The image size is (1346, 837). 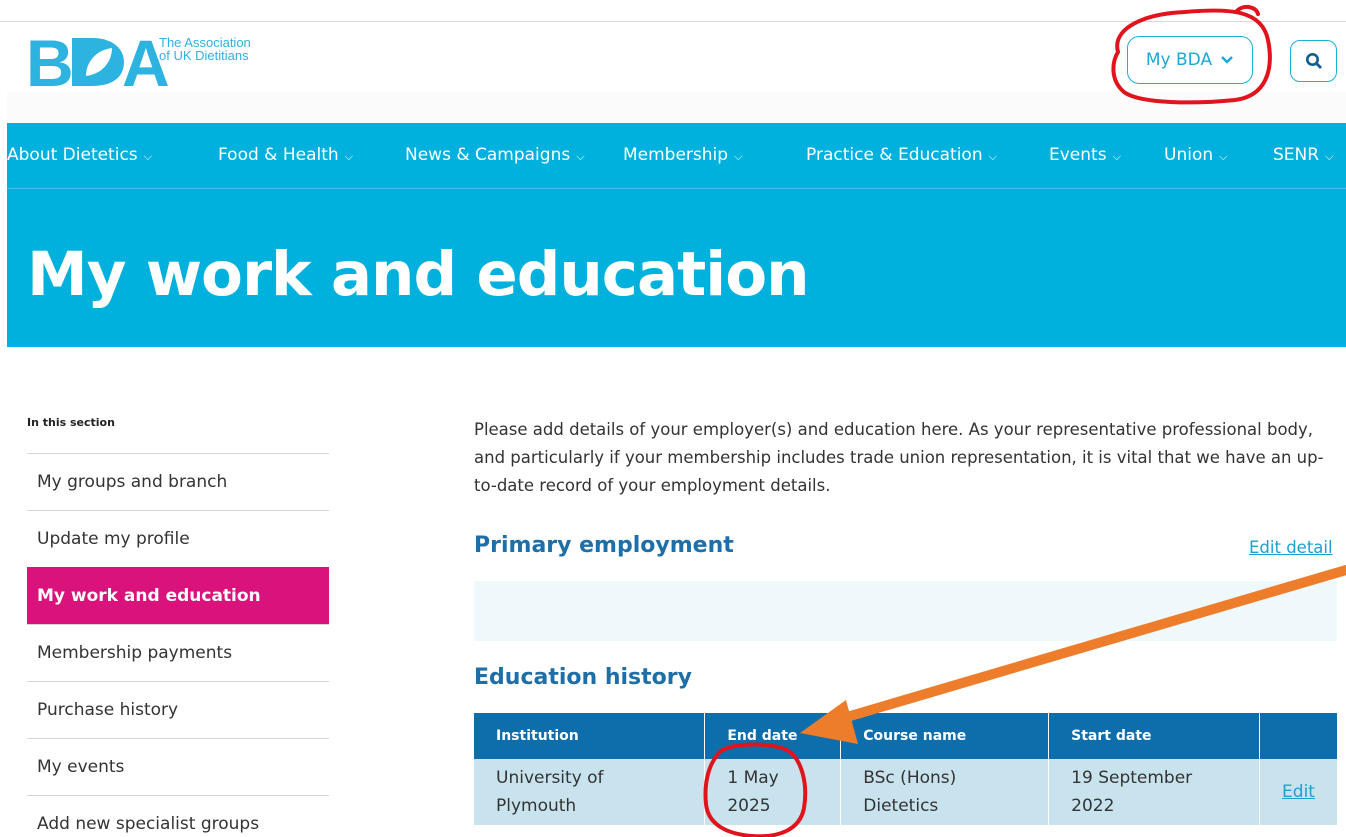 What do you see at coordinates (1154, 792) in the screenshot?
I see `cell-start-date: 19 September 2022` at bounding box center [1154, 792].